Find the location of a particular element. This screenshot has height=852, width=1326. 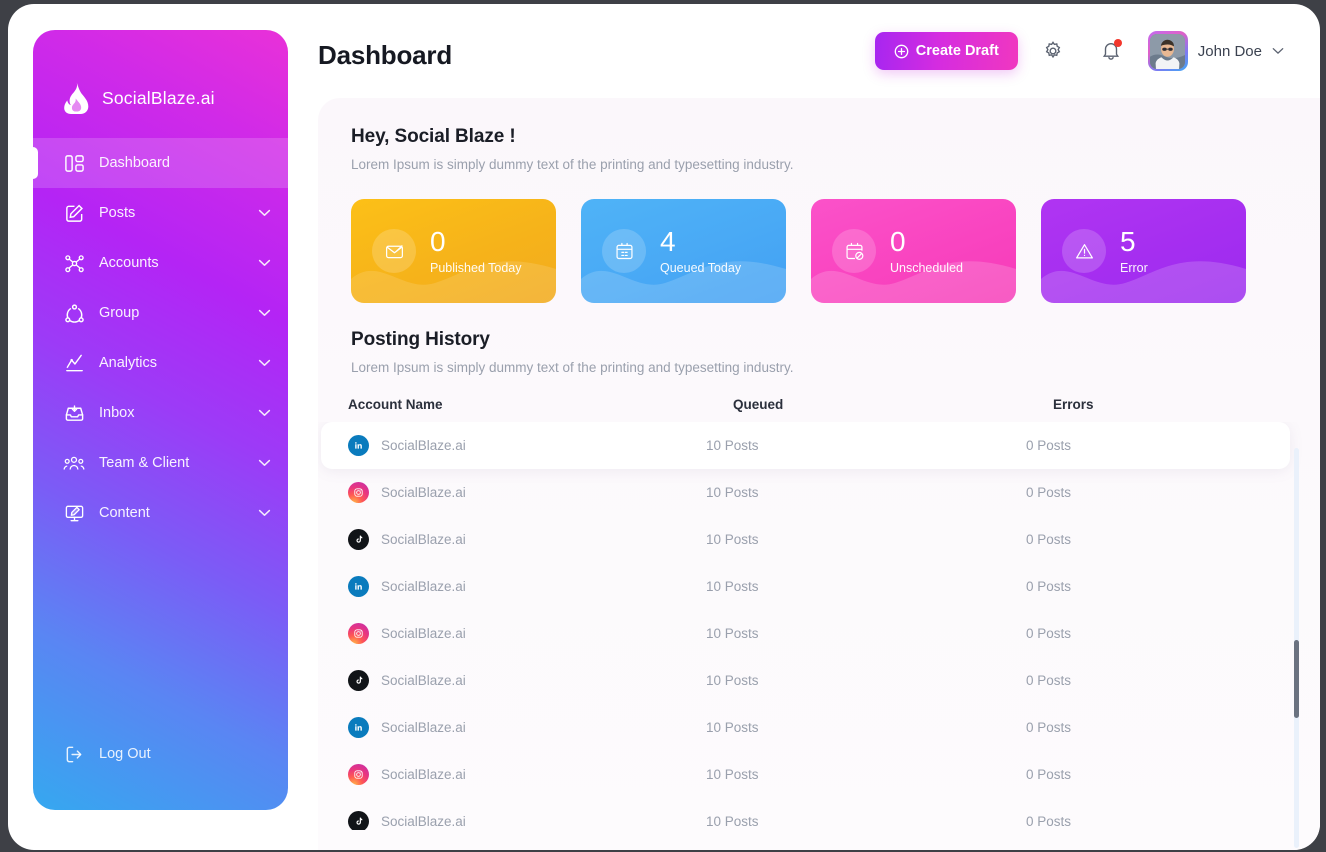

column-header-queued: Queued is located at coordinates (758, 404).